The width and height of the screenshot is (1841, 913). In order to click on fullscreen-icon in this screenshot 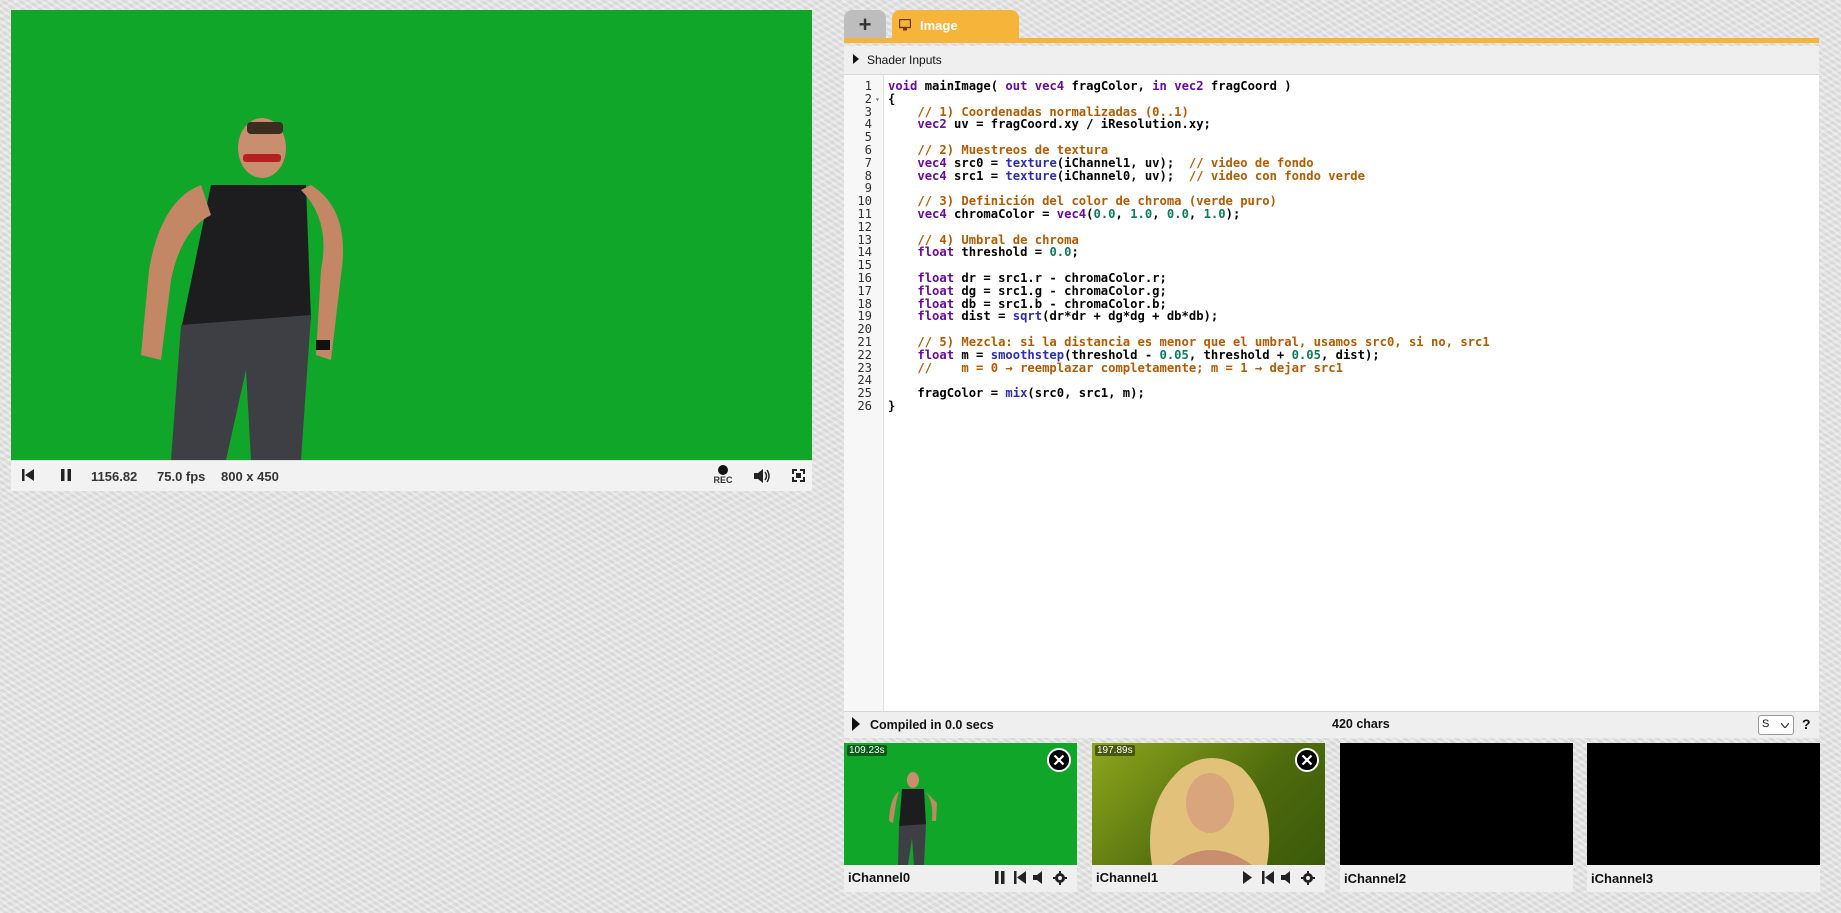, I will do `click(798, 475)`.